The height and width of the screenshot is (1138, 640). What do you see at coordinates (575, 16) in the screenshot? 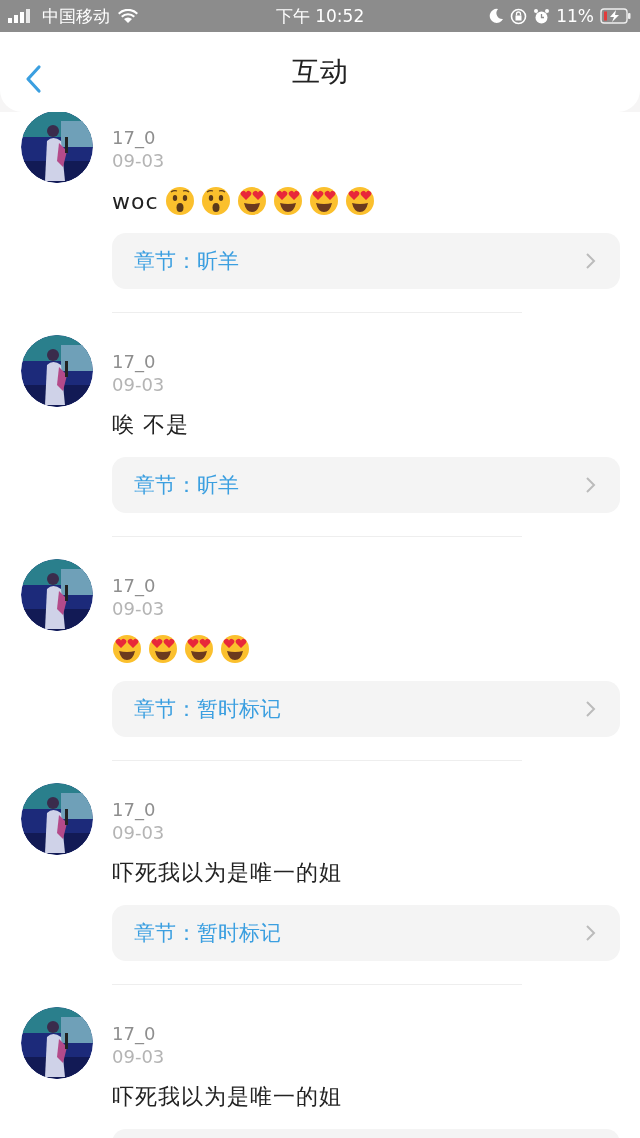
I see `battery-percent: 11%` at bounding box center [575, 16].